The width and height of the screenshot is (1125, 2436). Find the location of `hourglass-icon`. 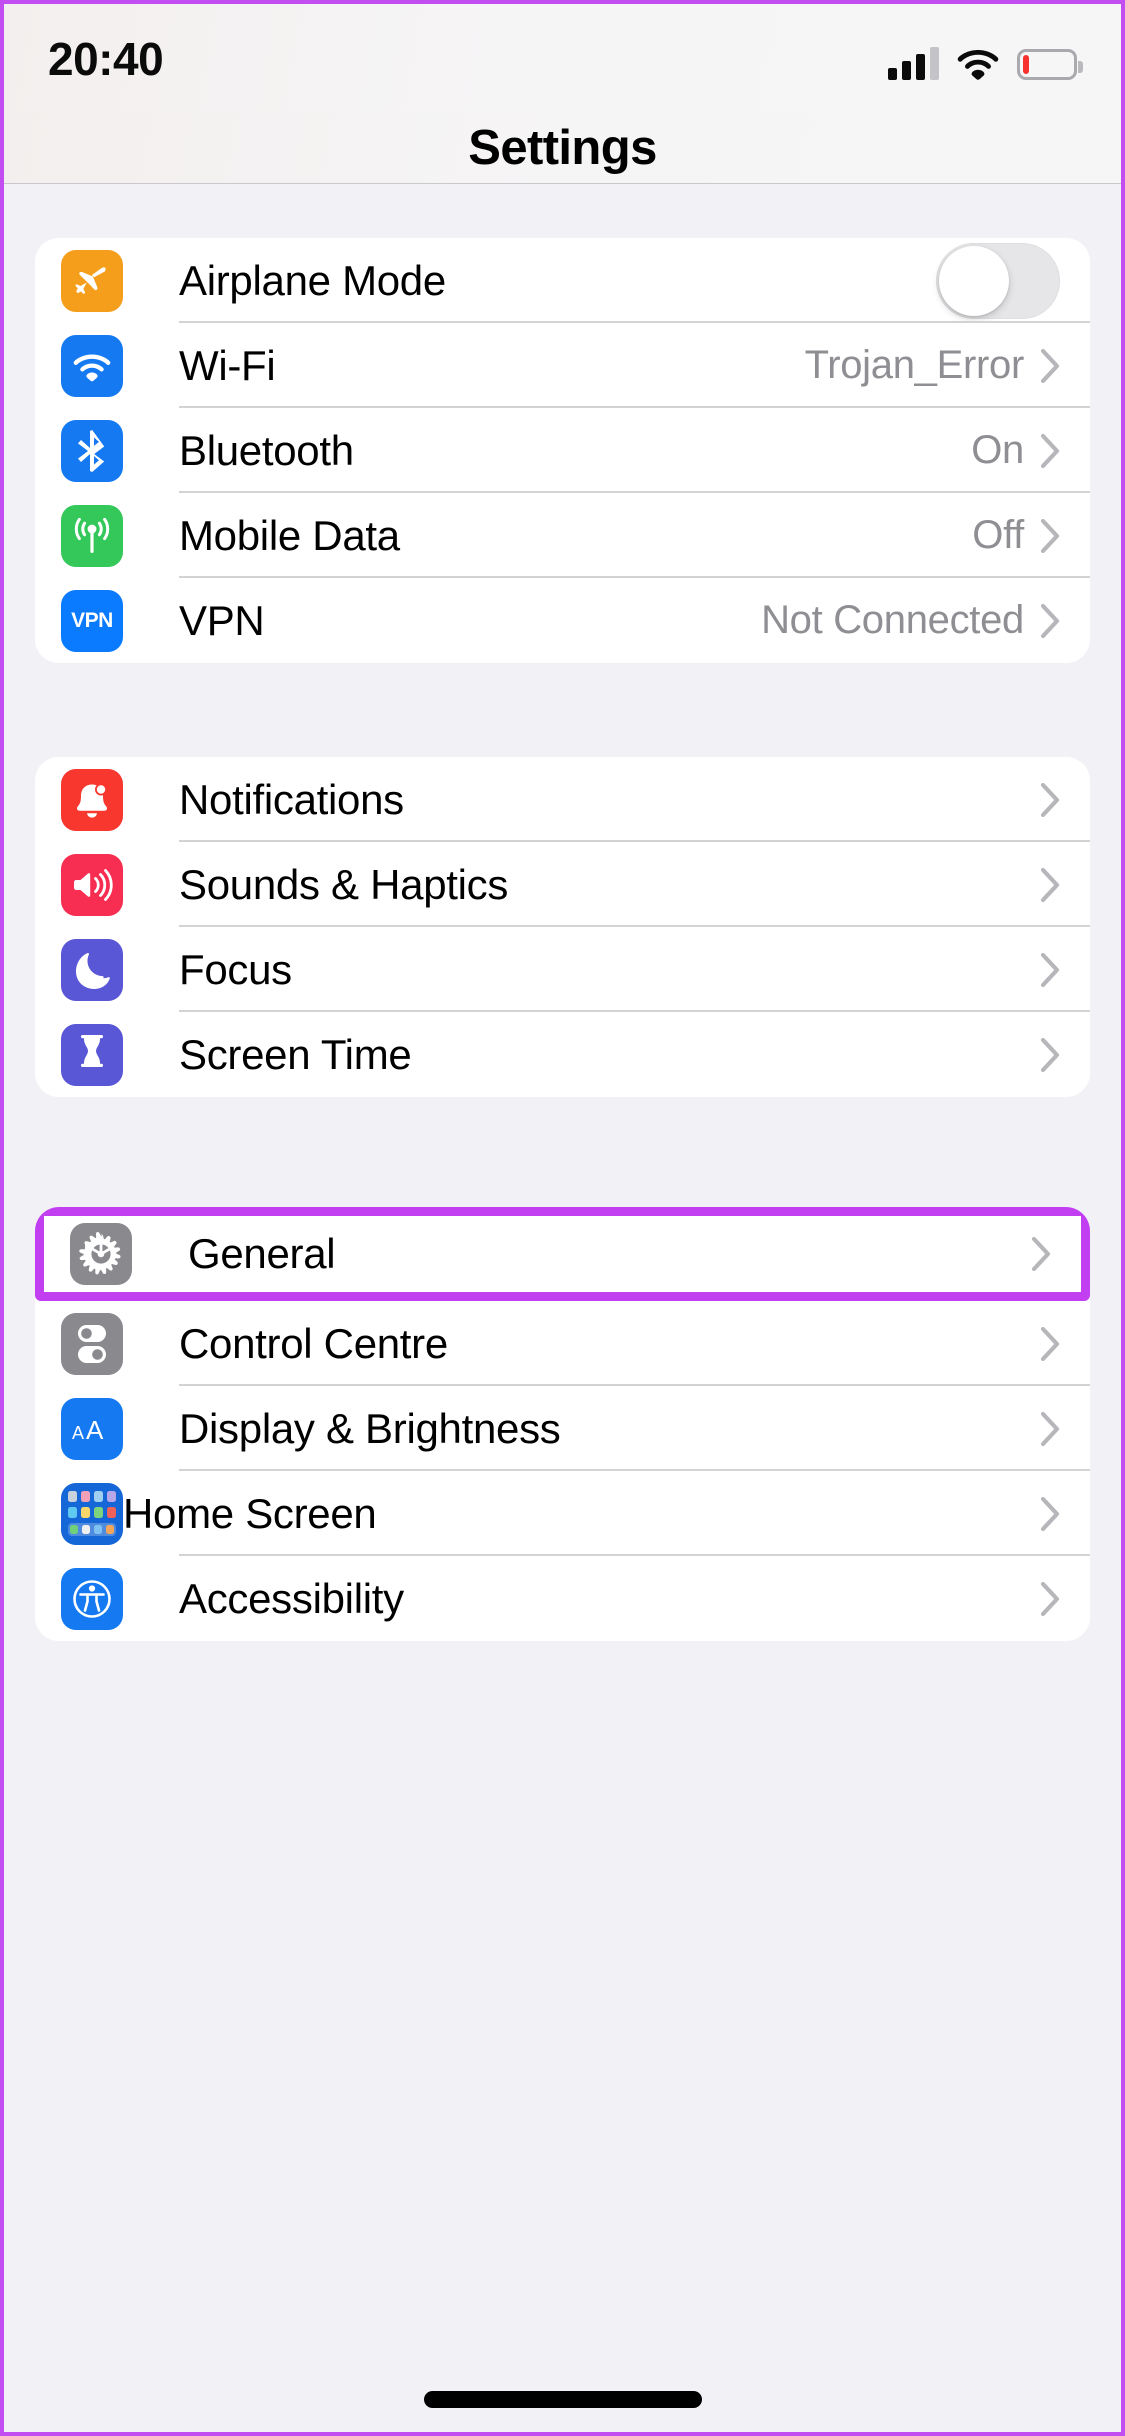

hourglass-icon is located at coordinates (92, 1054).